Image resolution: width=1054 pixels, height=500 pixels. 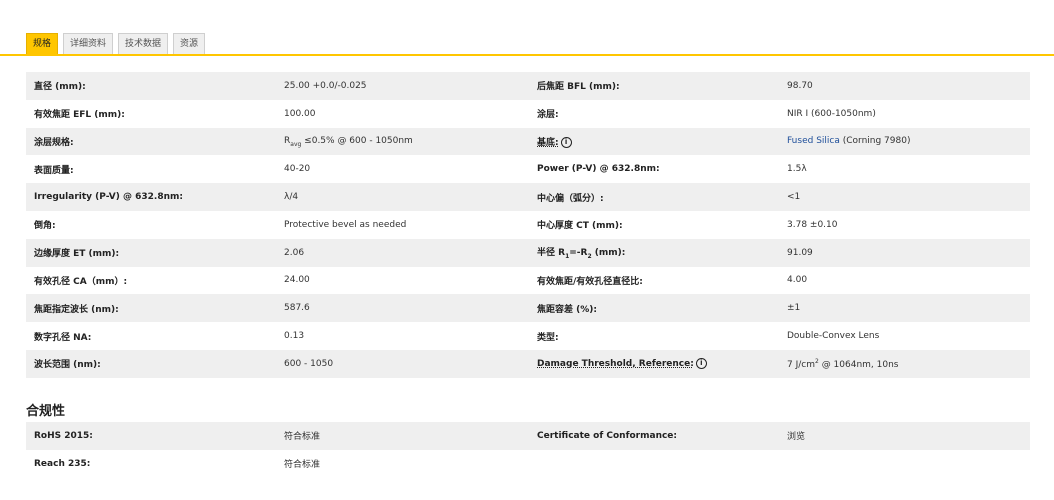 What do you see at coordinates (143, 43) in the screenshot?
I see `tab-technical-data: 技术数据` at bounding box center [143, 43].